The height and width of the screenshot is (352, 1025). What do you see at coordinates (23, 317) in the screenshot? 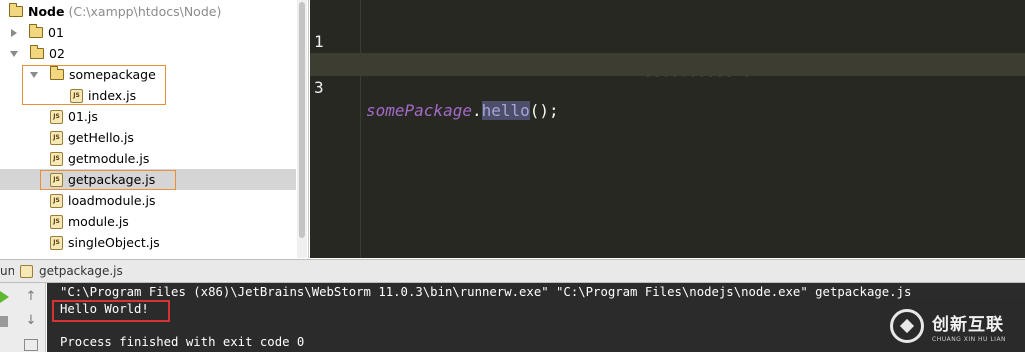
I see `run-toolbar: ↑ ↓` at bounding box center [23, 317].